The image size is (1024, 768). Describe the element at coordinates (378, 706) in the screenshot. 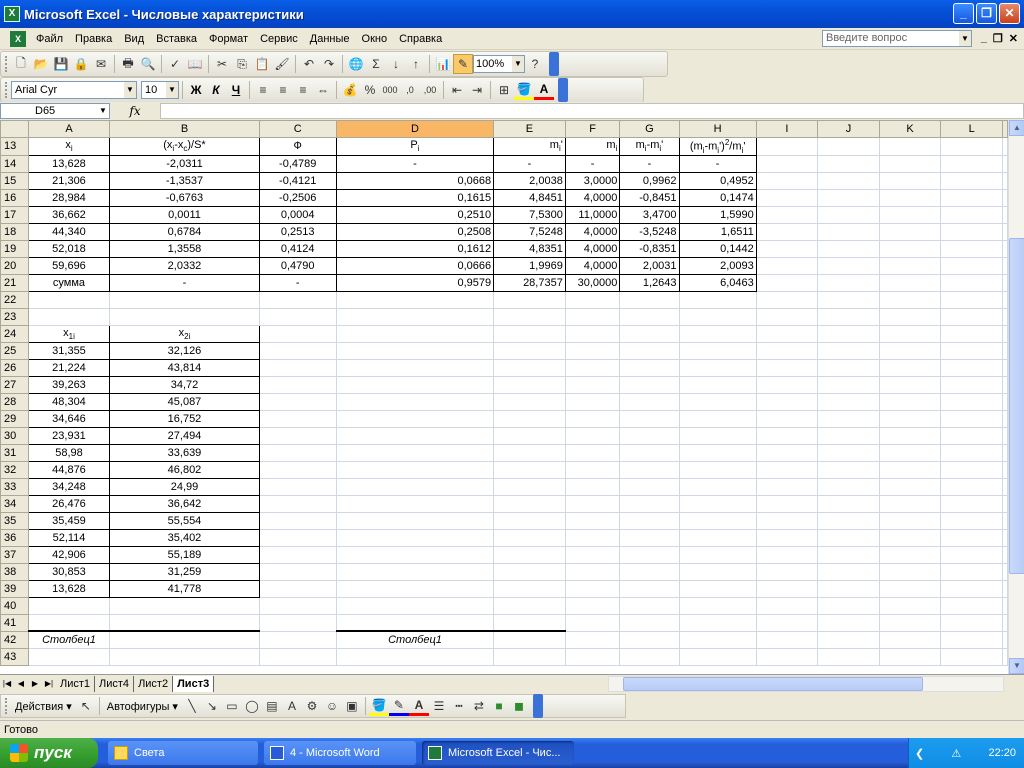

I see `fill-color-icon: 🪣` at that location.